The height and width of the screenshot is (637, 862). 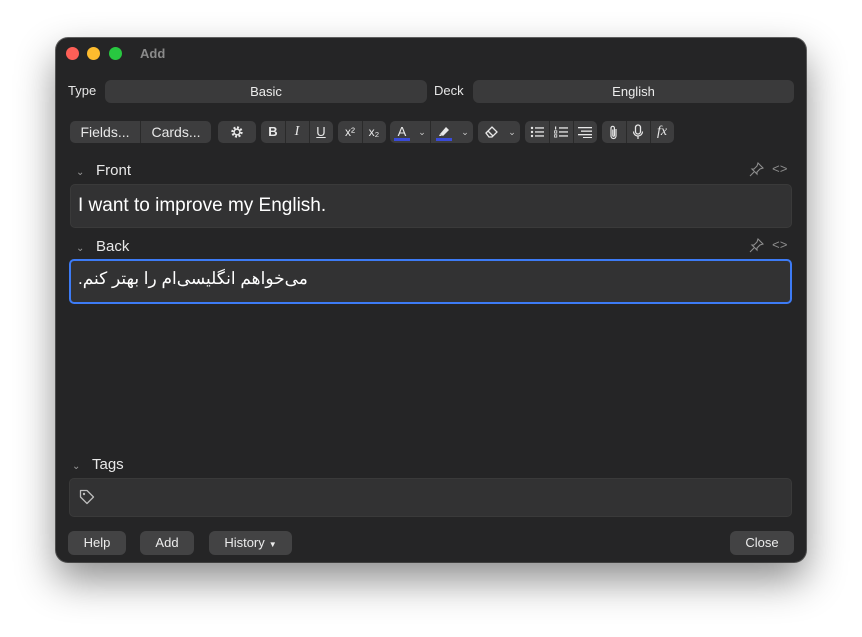 What do you see at coordinates (757, 170) in the screenshot?
I see `front-pin-icon` at bounding box center [757, 170].